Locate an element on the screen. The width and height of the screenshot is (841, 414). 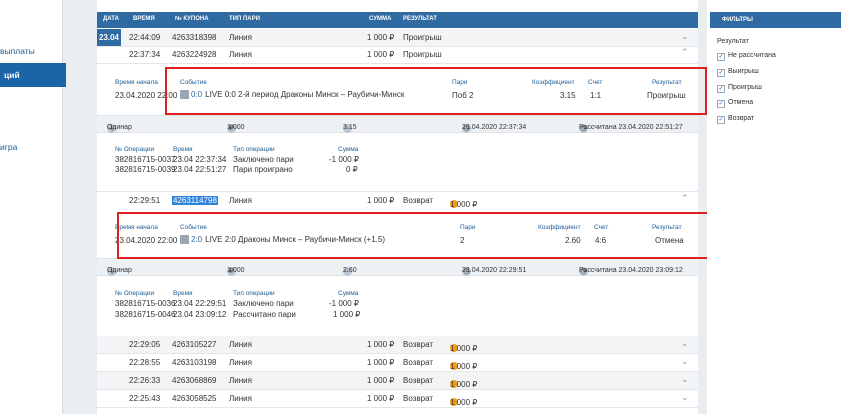
filter-option-label: Выигрыш is located at coordinates (743, 71).